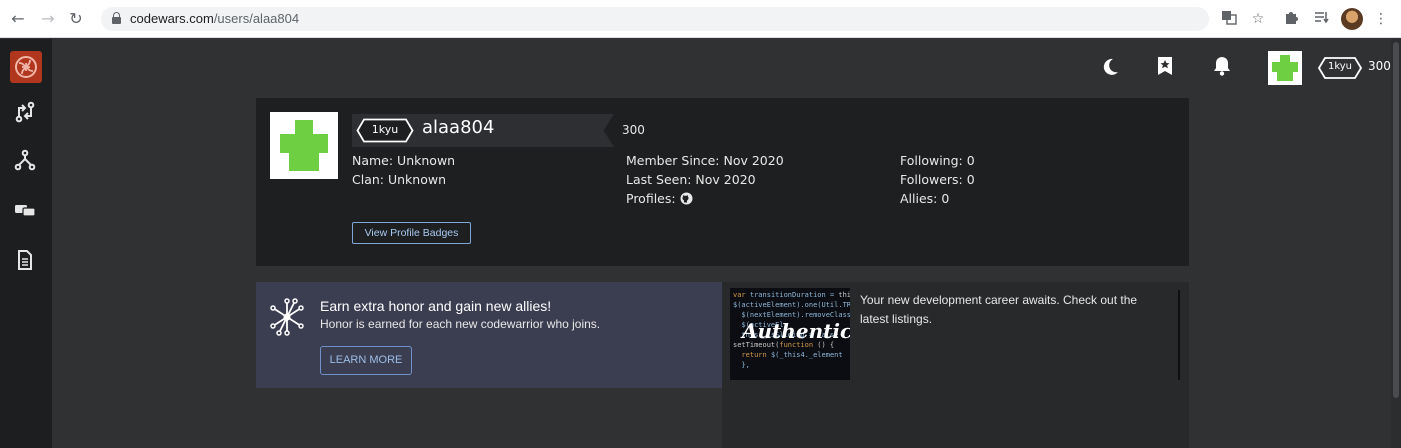  What do you see at coordinates (26, 211) in the screenshot?
I see `chat-icon` at bounding box center [26, 211].